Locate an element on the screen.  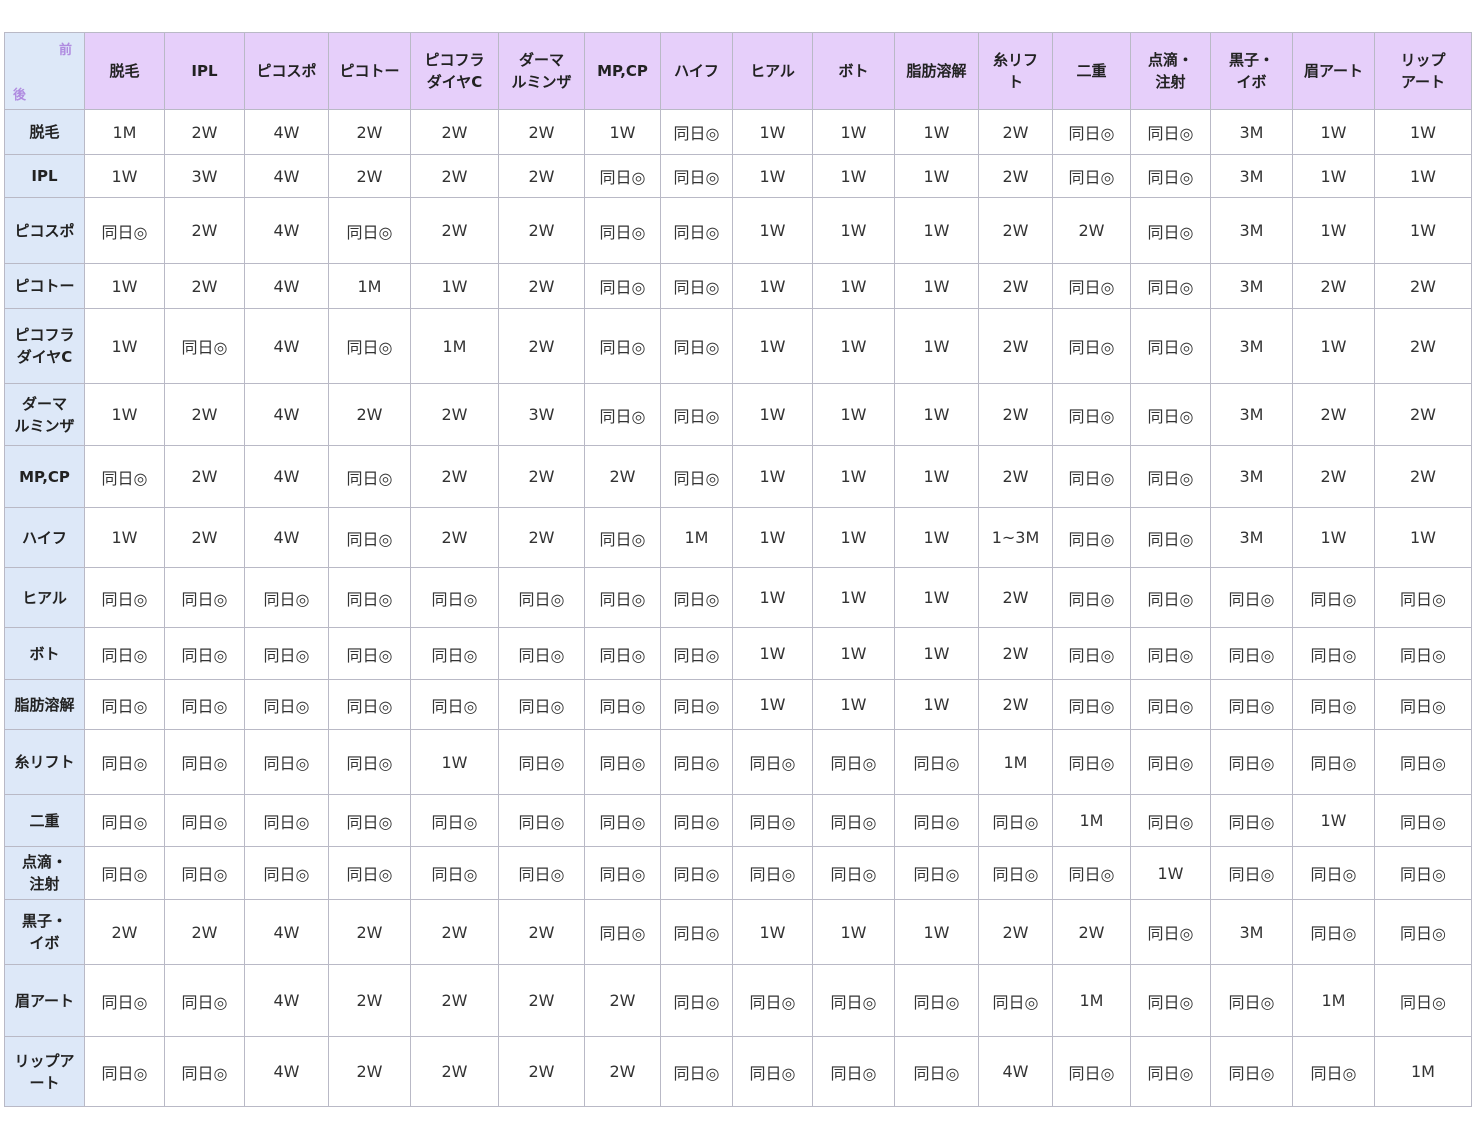
row-header: ピコスポ is located at coordinates (44, 230).